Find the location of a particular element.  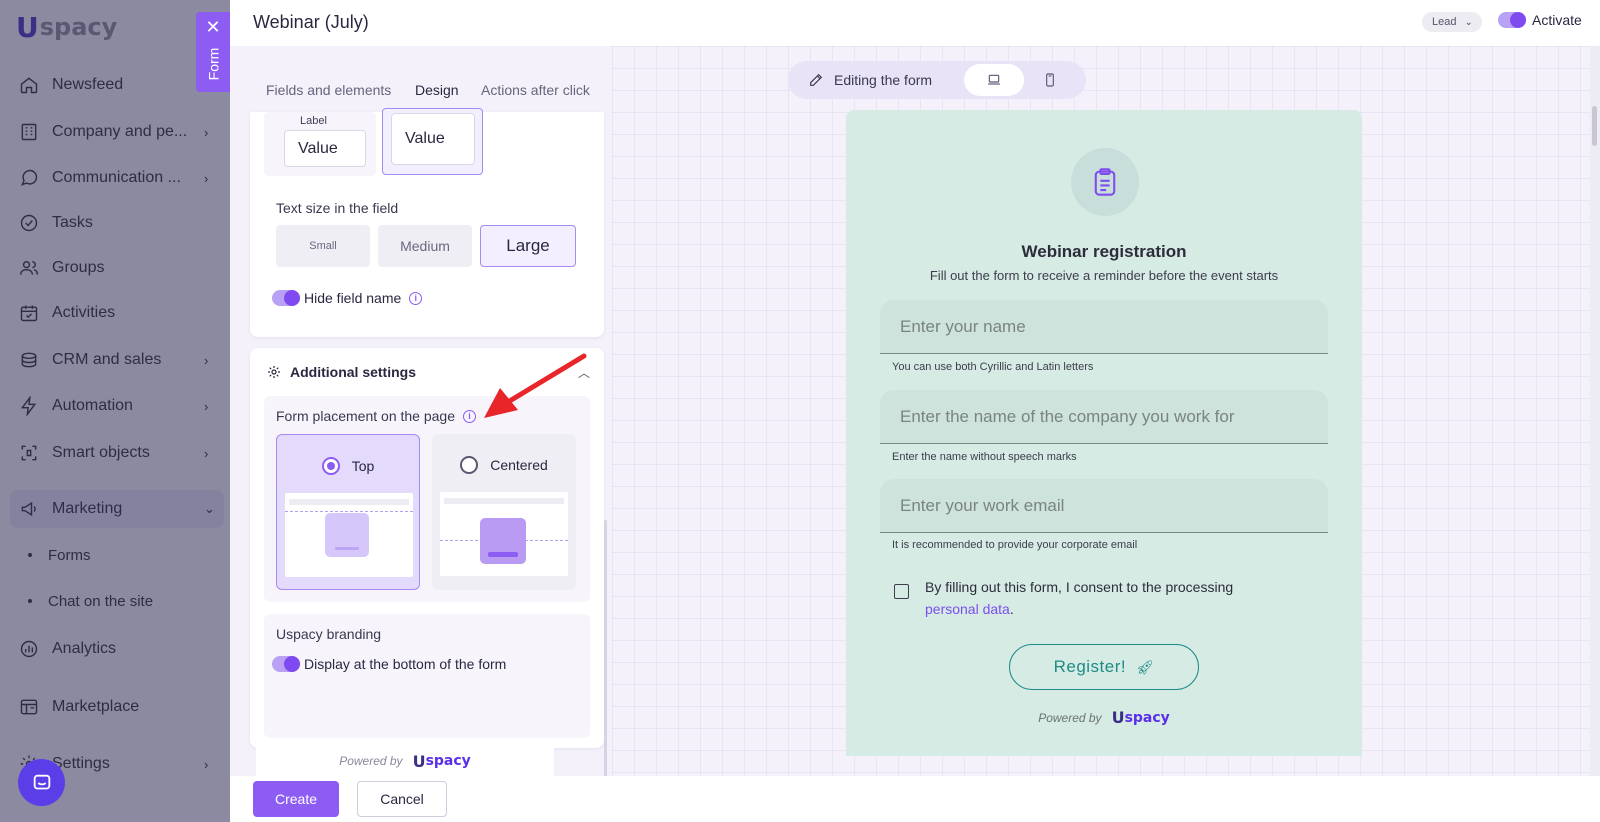

text-size-large-button: Large is located at coordinates (528, 246).